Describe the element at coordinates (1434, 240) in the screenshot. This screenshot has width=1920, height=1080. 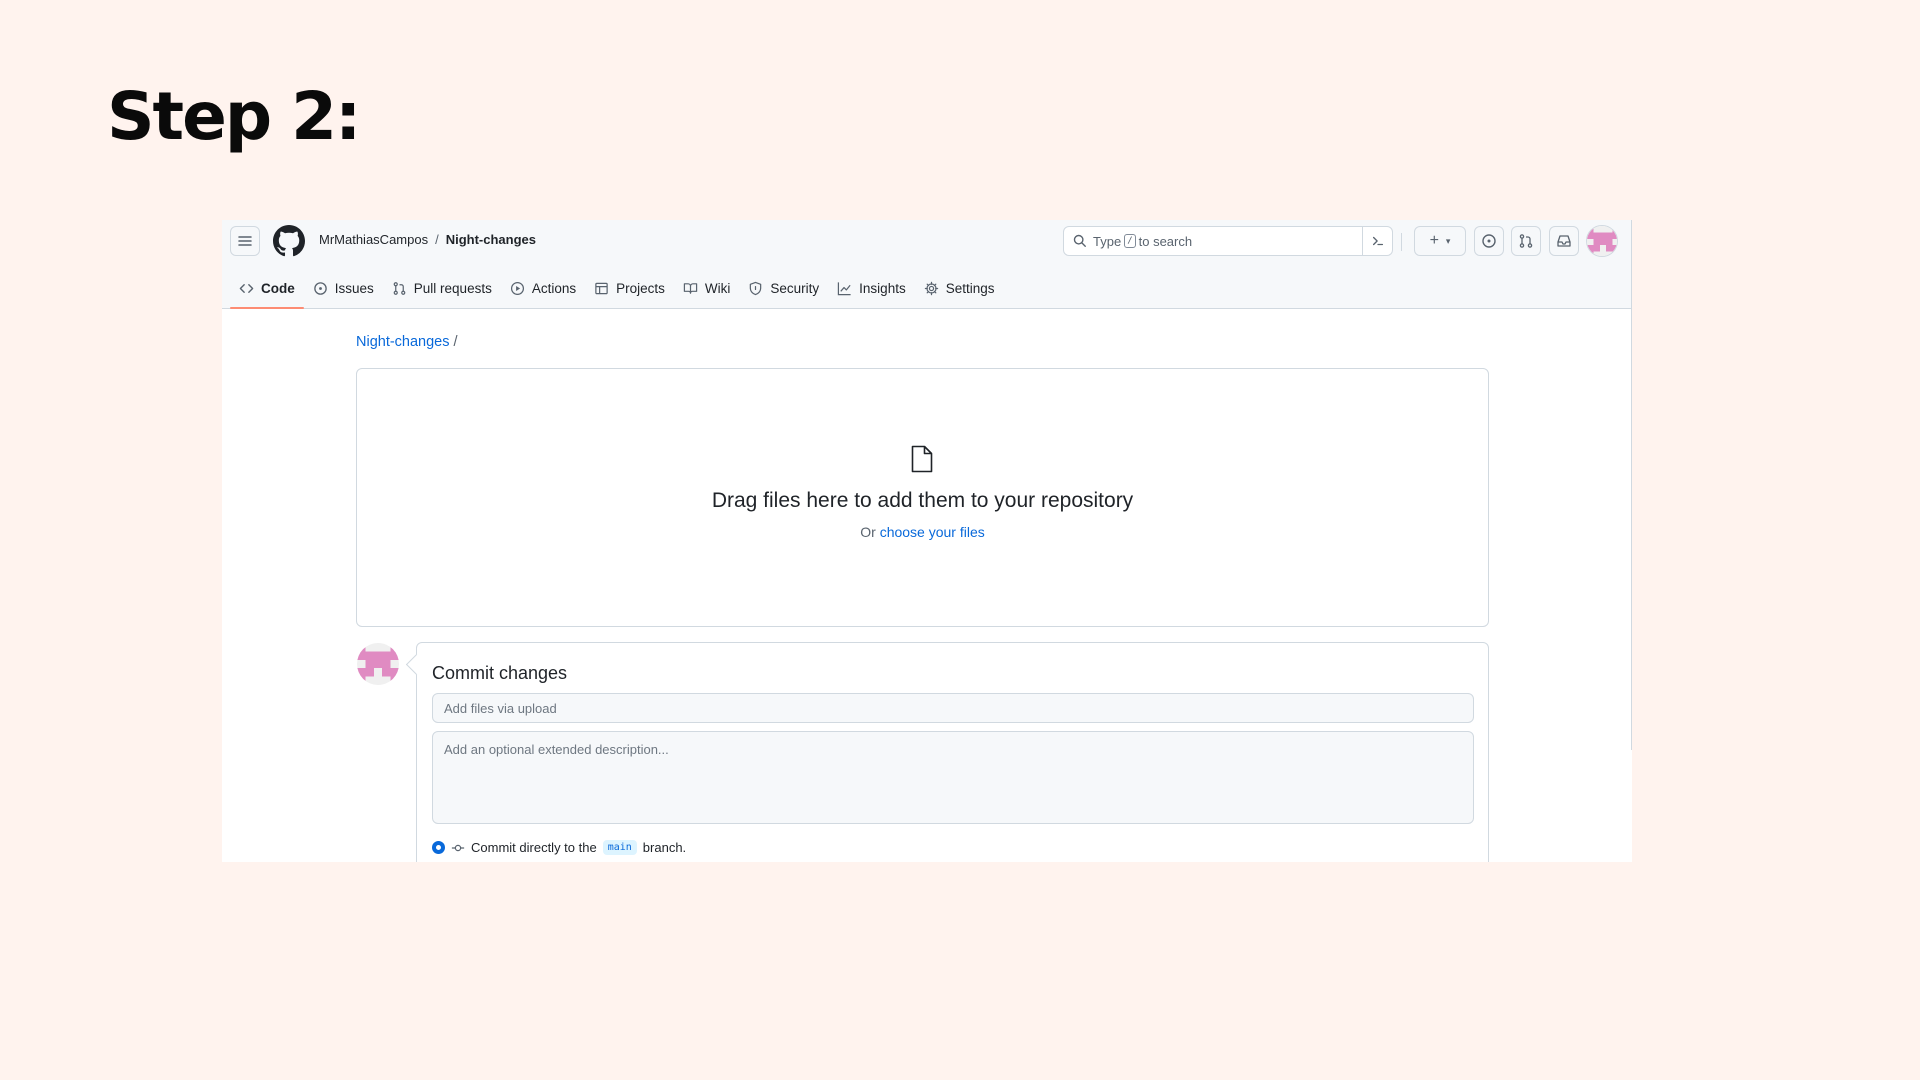
I see `plus-icon: +` at that location.